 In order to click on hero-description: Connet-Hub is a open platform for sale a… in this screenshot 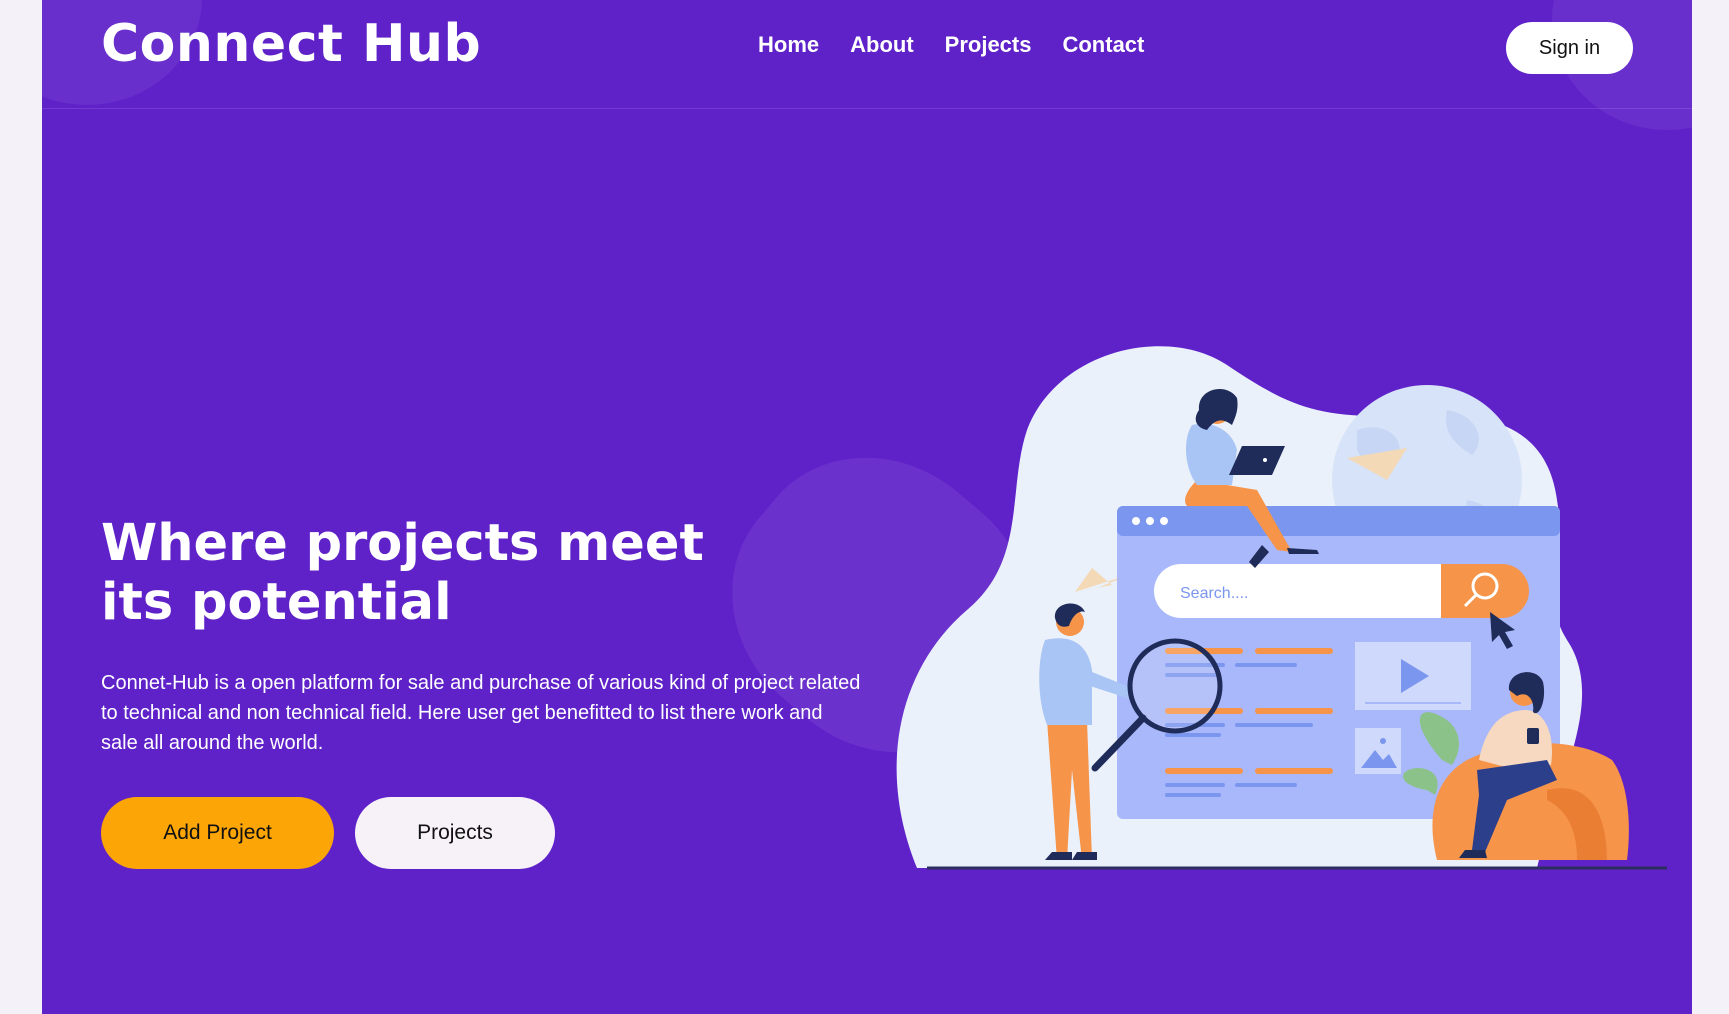, I will do `click(481, 713)`.